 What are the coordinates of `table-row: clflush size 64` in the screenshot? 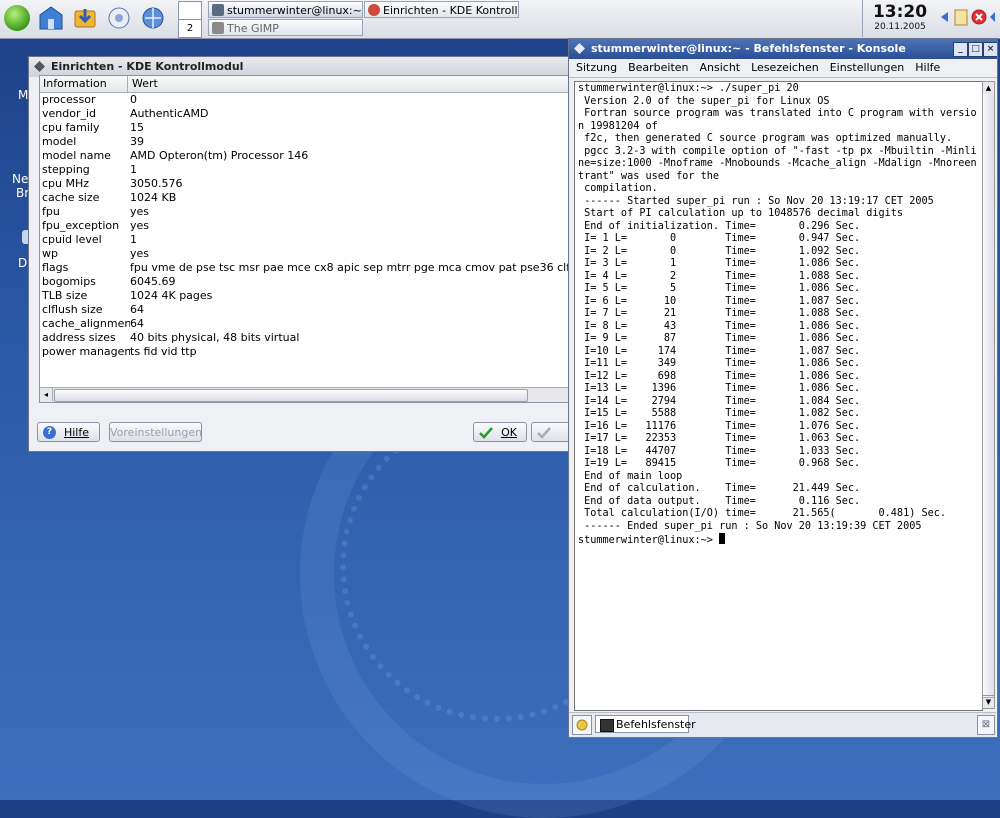 It's located at (305, 310).